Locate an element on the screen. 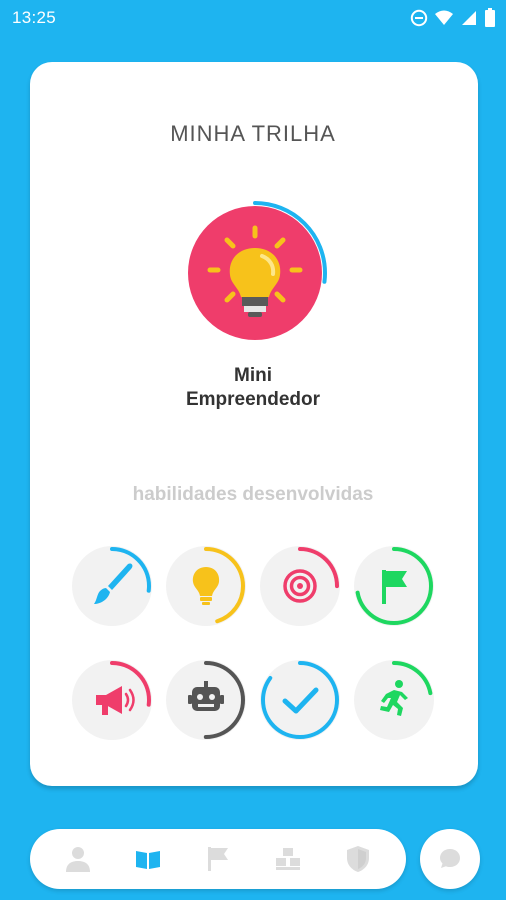  battery-icon is located at coordinates (490, 18).